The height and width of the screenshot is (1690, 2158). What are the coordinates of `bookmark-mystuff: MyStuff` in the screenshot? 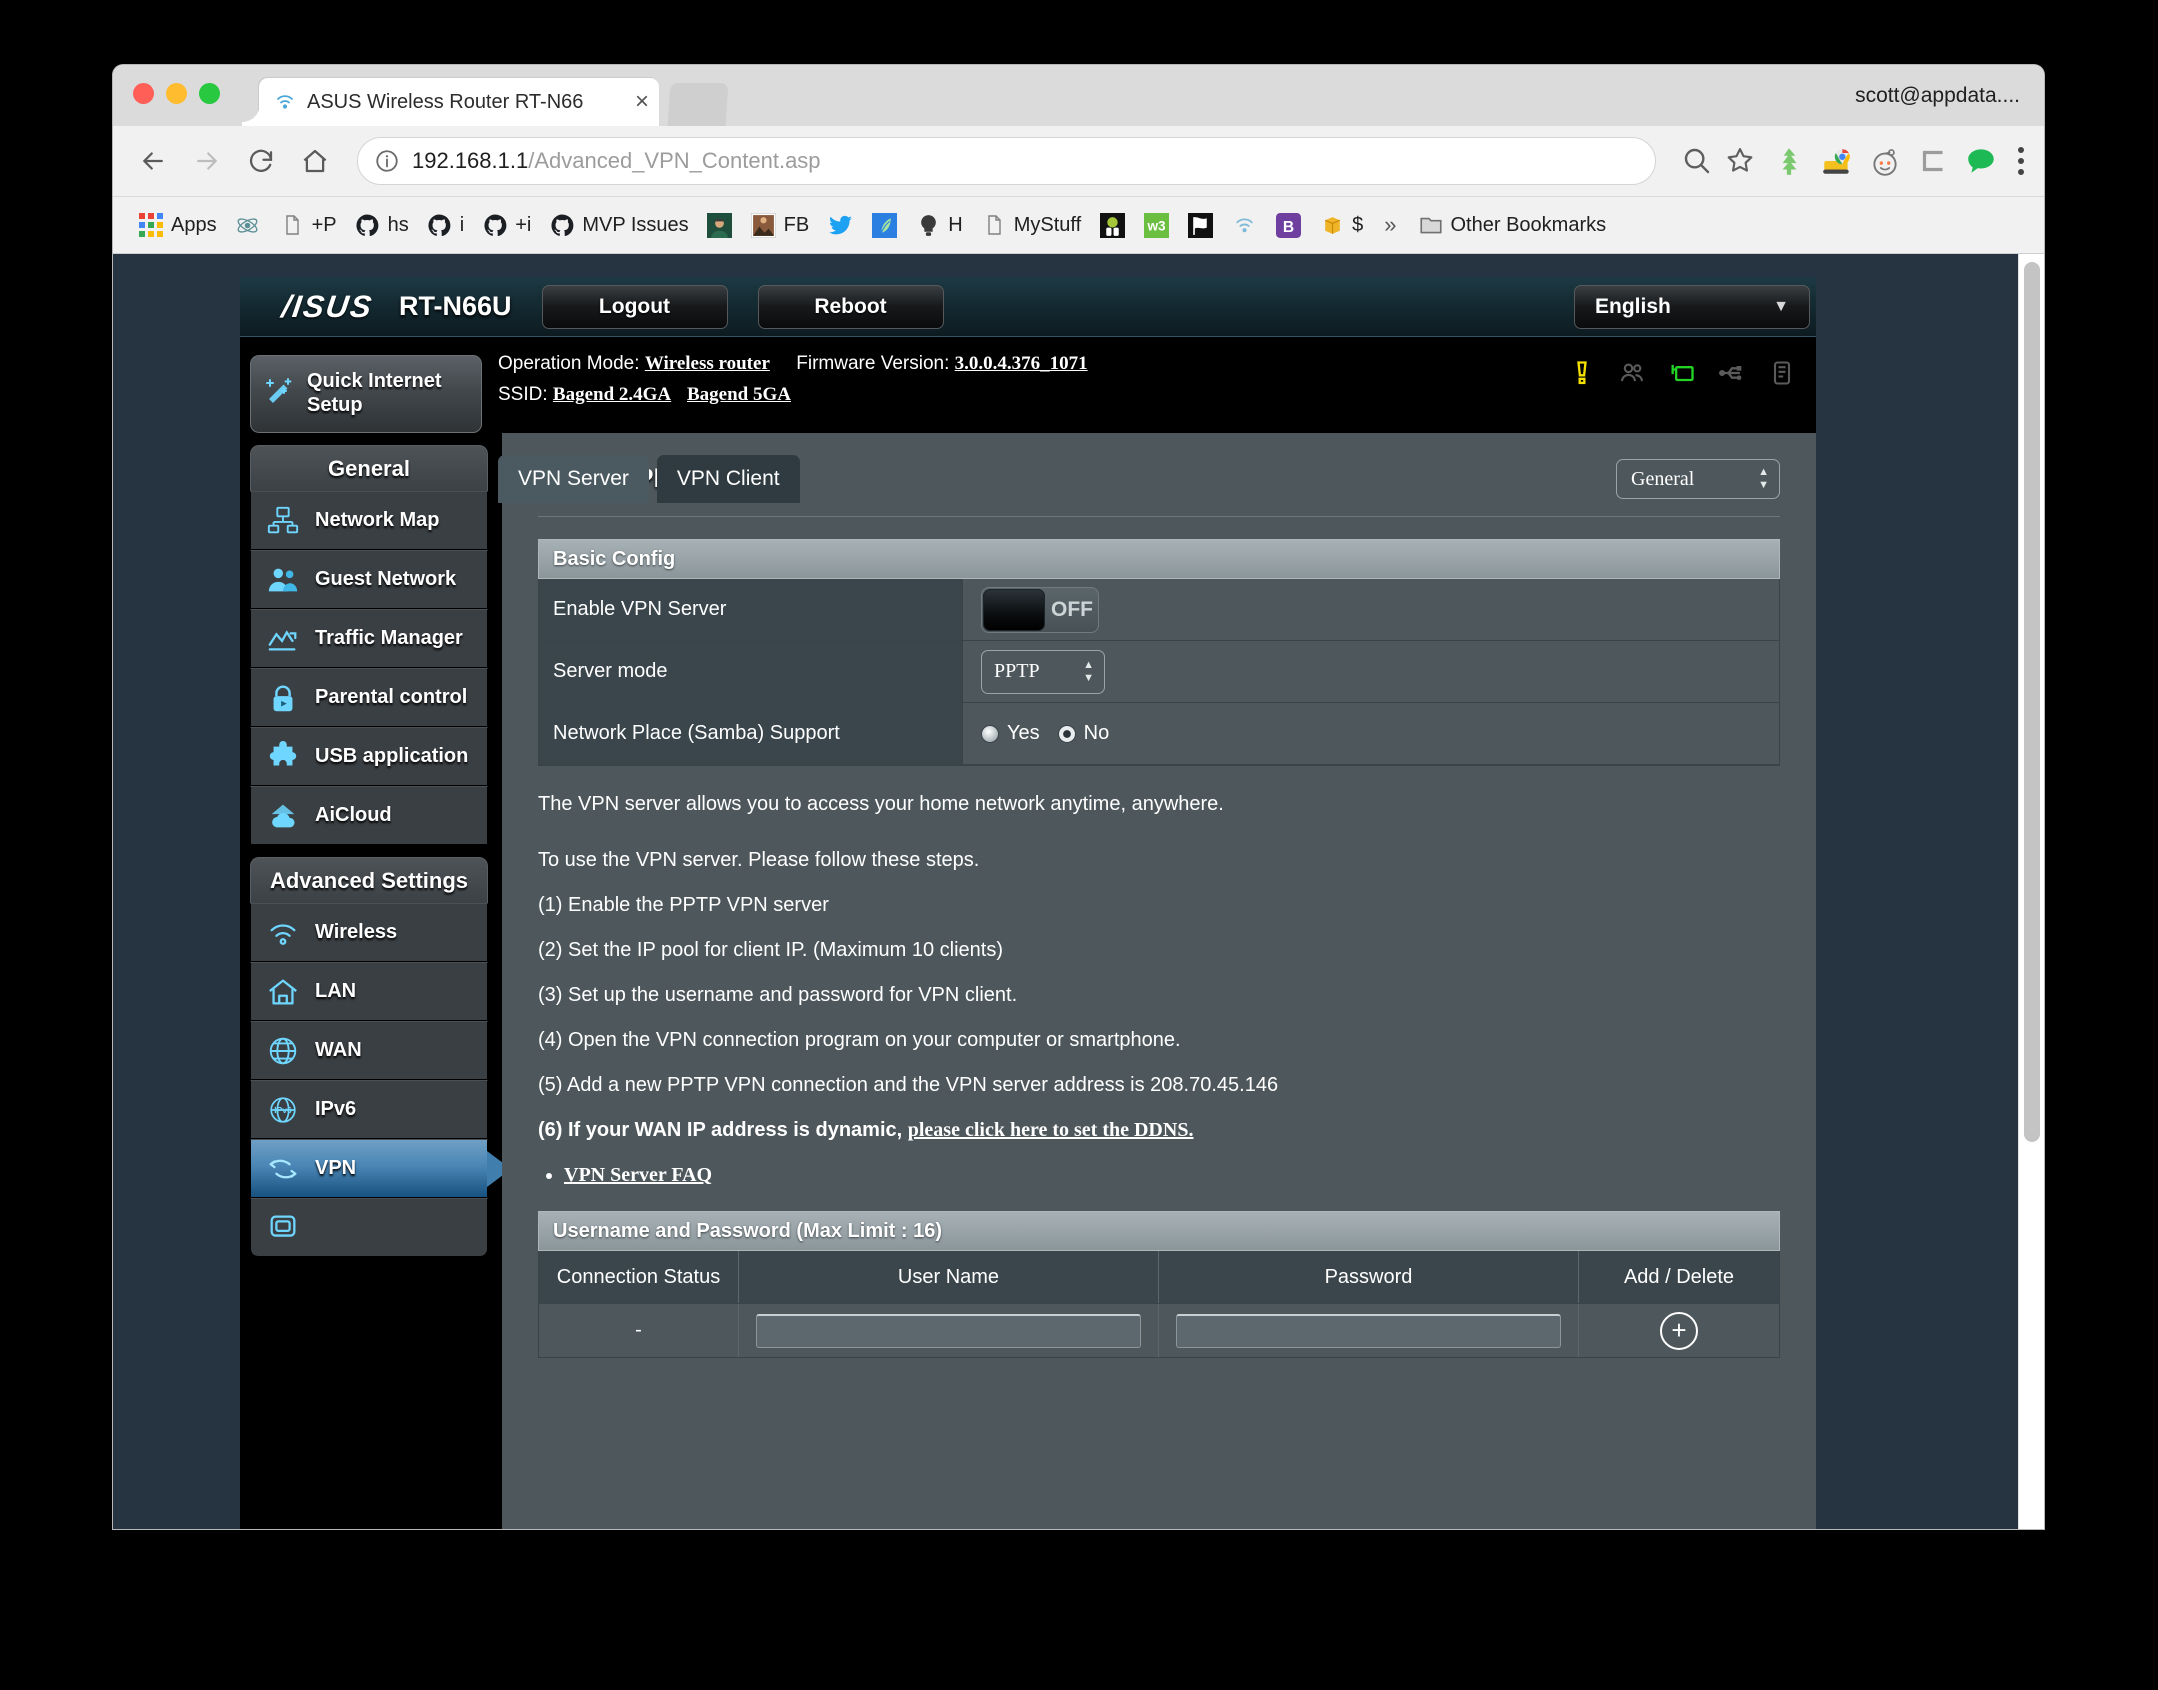 It's located at (1031, 225).